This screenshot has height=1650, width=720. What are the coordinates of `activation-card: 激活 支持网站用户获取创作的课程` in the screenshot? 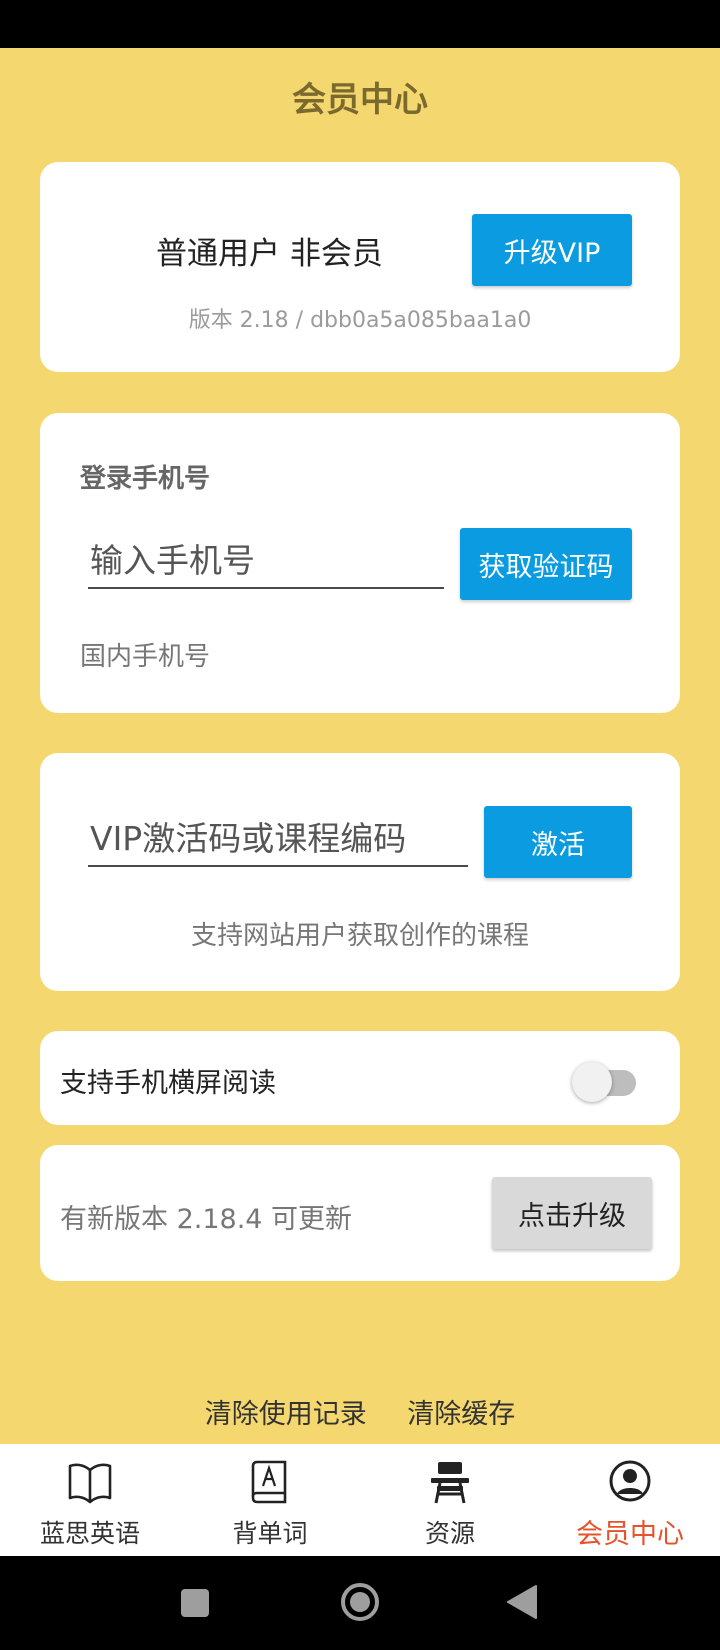 It's located at (360, 872).